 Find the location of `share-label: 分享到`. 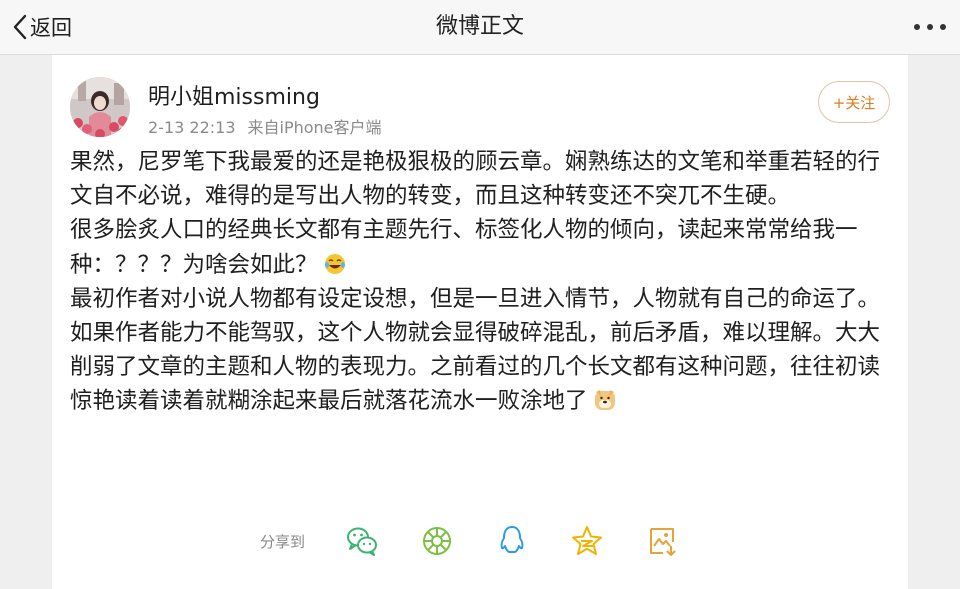

share-label: 分享到 is located at coordinates (283, 541).